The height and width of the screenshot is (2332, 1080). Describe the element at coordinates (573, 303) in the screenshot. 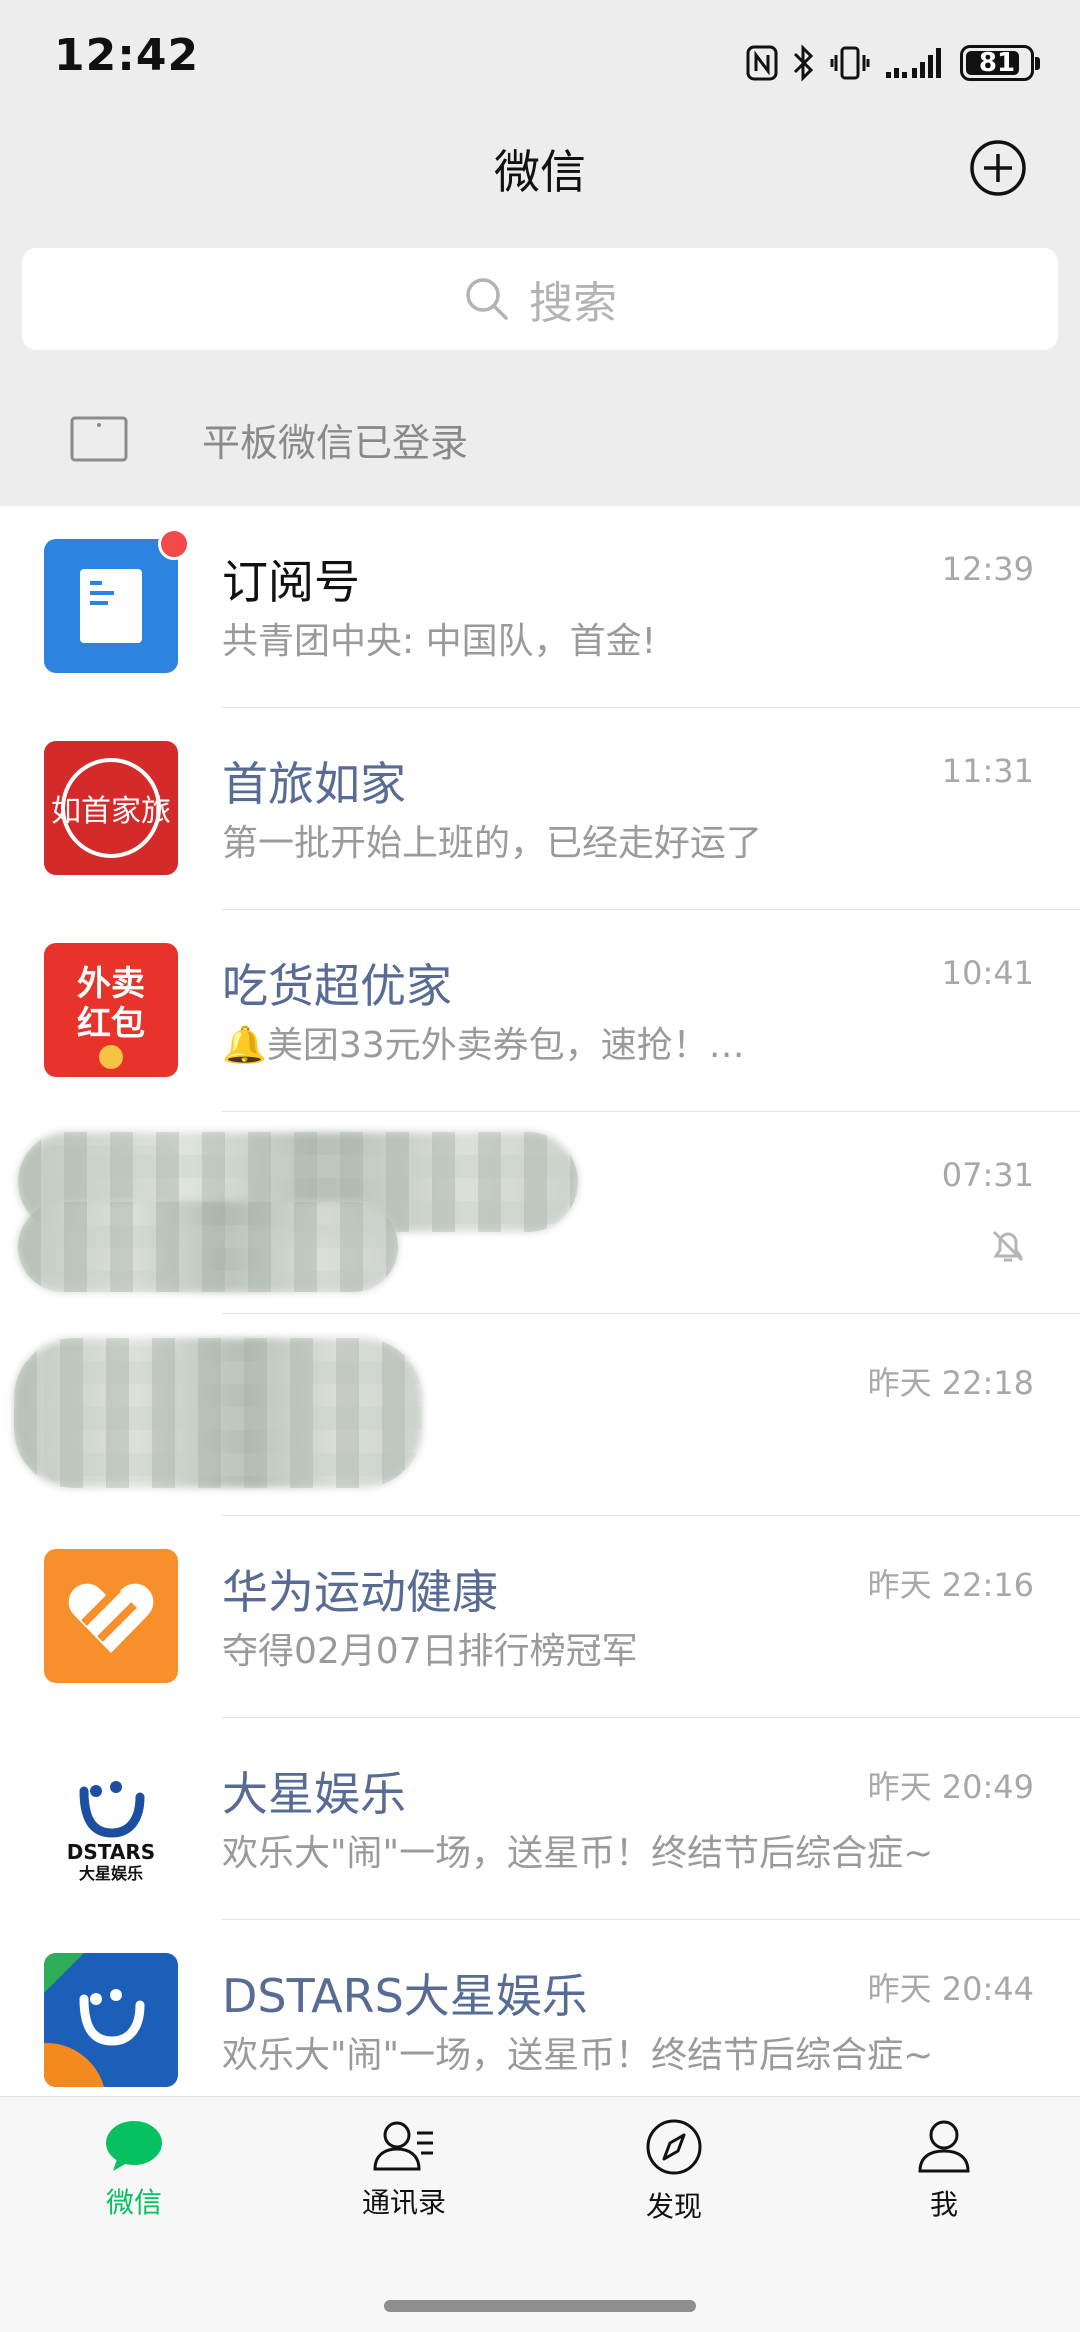

I see `search-placeholder: 搜索` at that location.